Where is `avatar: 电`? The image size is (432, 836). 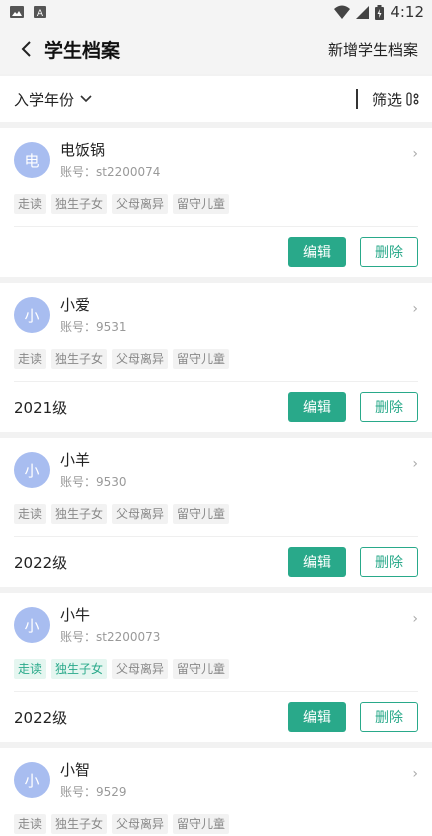
avatar: 电 is located at coordinates (32, 160).